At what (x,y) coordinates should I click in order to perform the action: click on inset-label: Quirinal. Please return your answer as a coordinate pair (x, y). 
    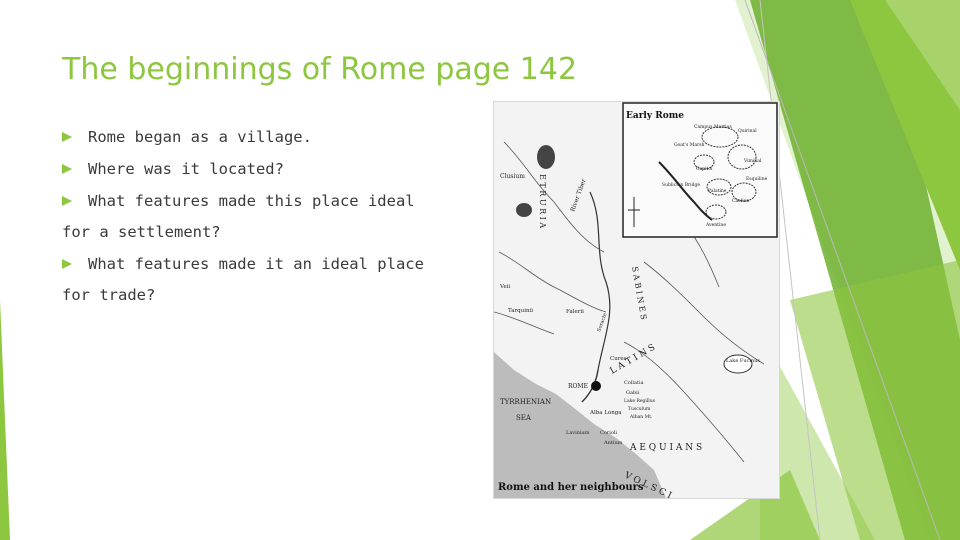
    Looking at the image, I should click on (747, 131).